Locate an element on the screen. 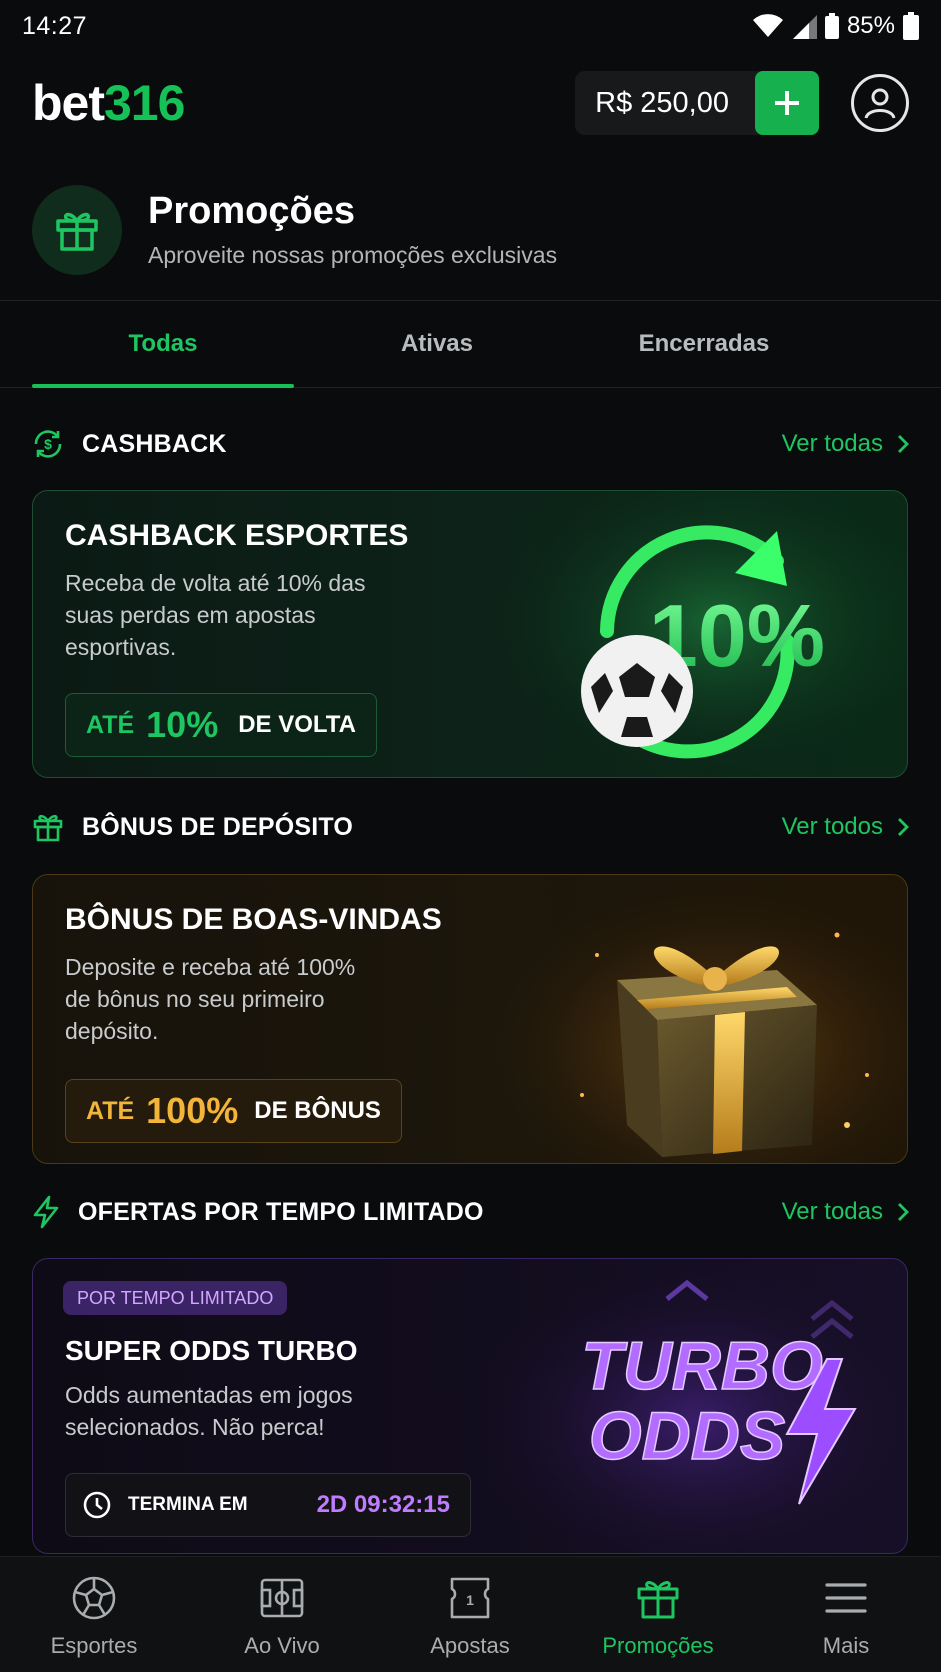  deposit-see-all-link: Ver todos is located at coordinates (845, 827).